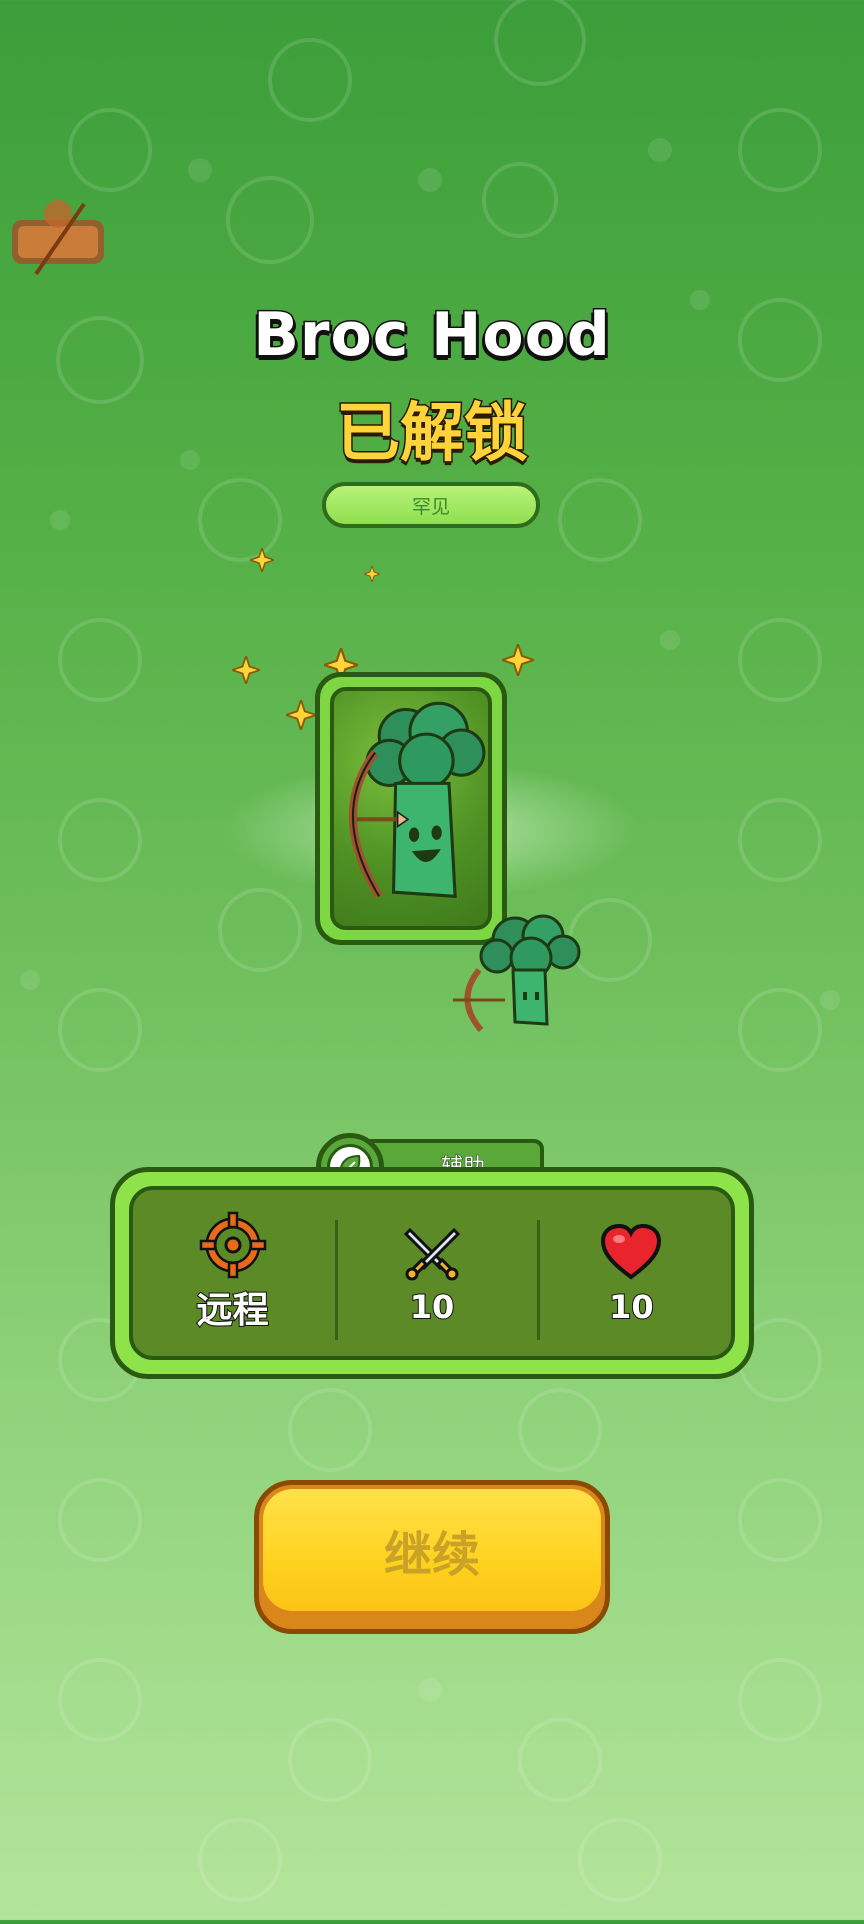 The image size is (864, 1924). I want to click on rarity-label: 罕见, so click(430, 506).